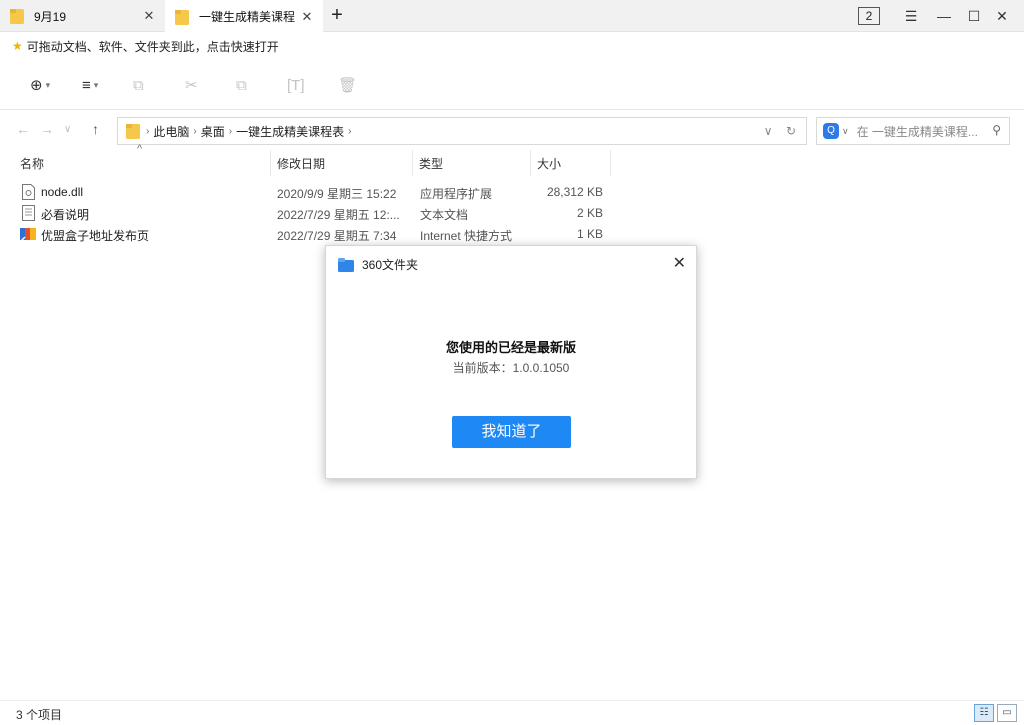 This screenshot has height=725, width=1024. I want to click on file-type: 文本文档, so click(444, 215).